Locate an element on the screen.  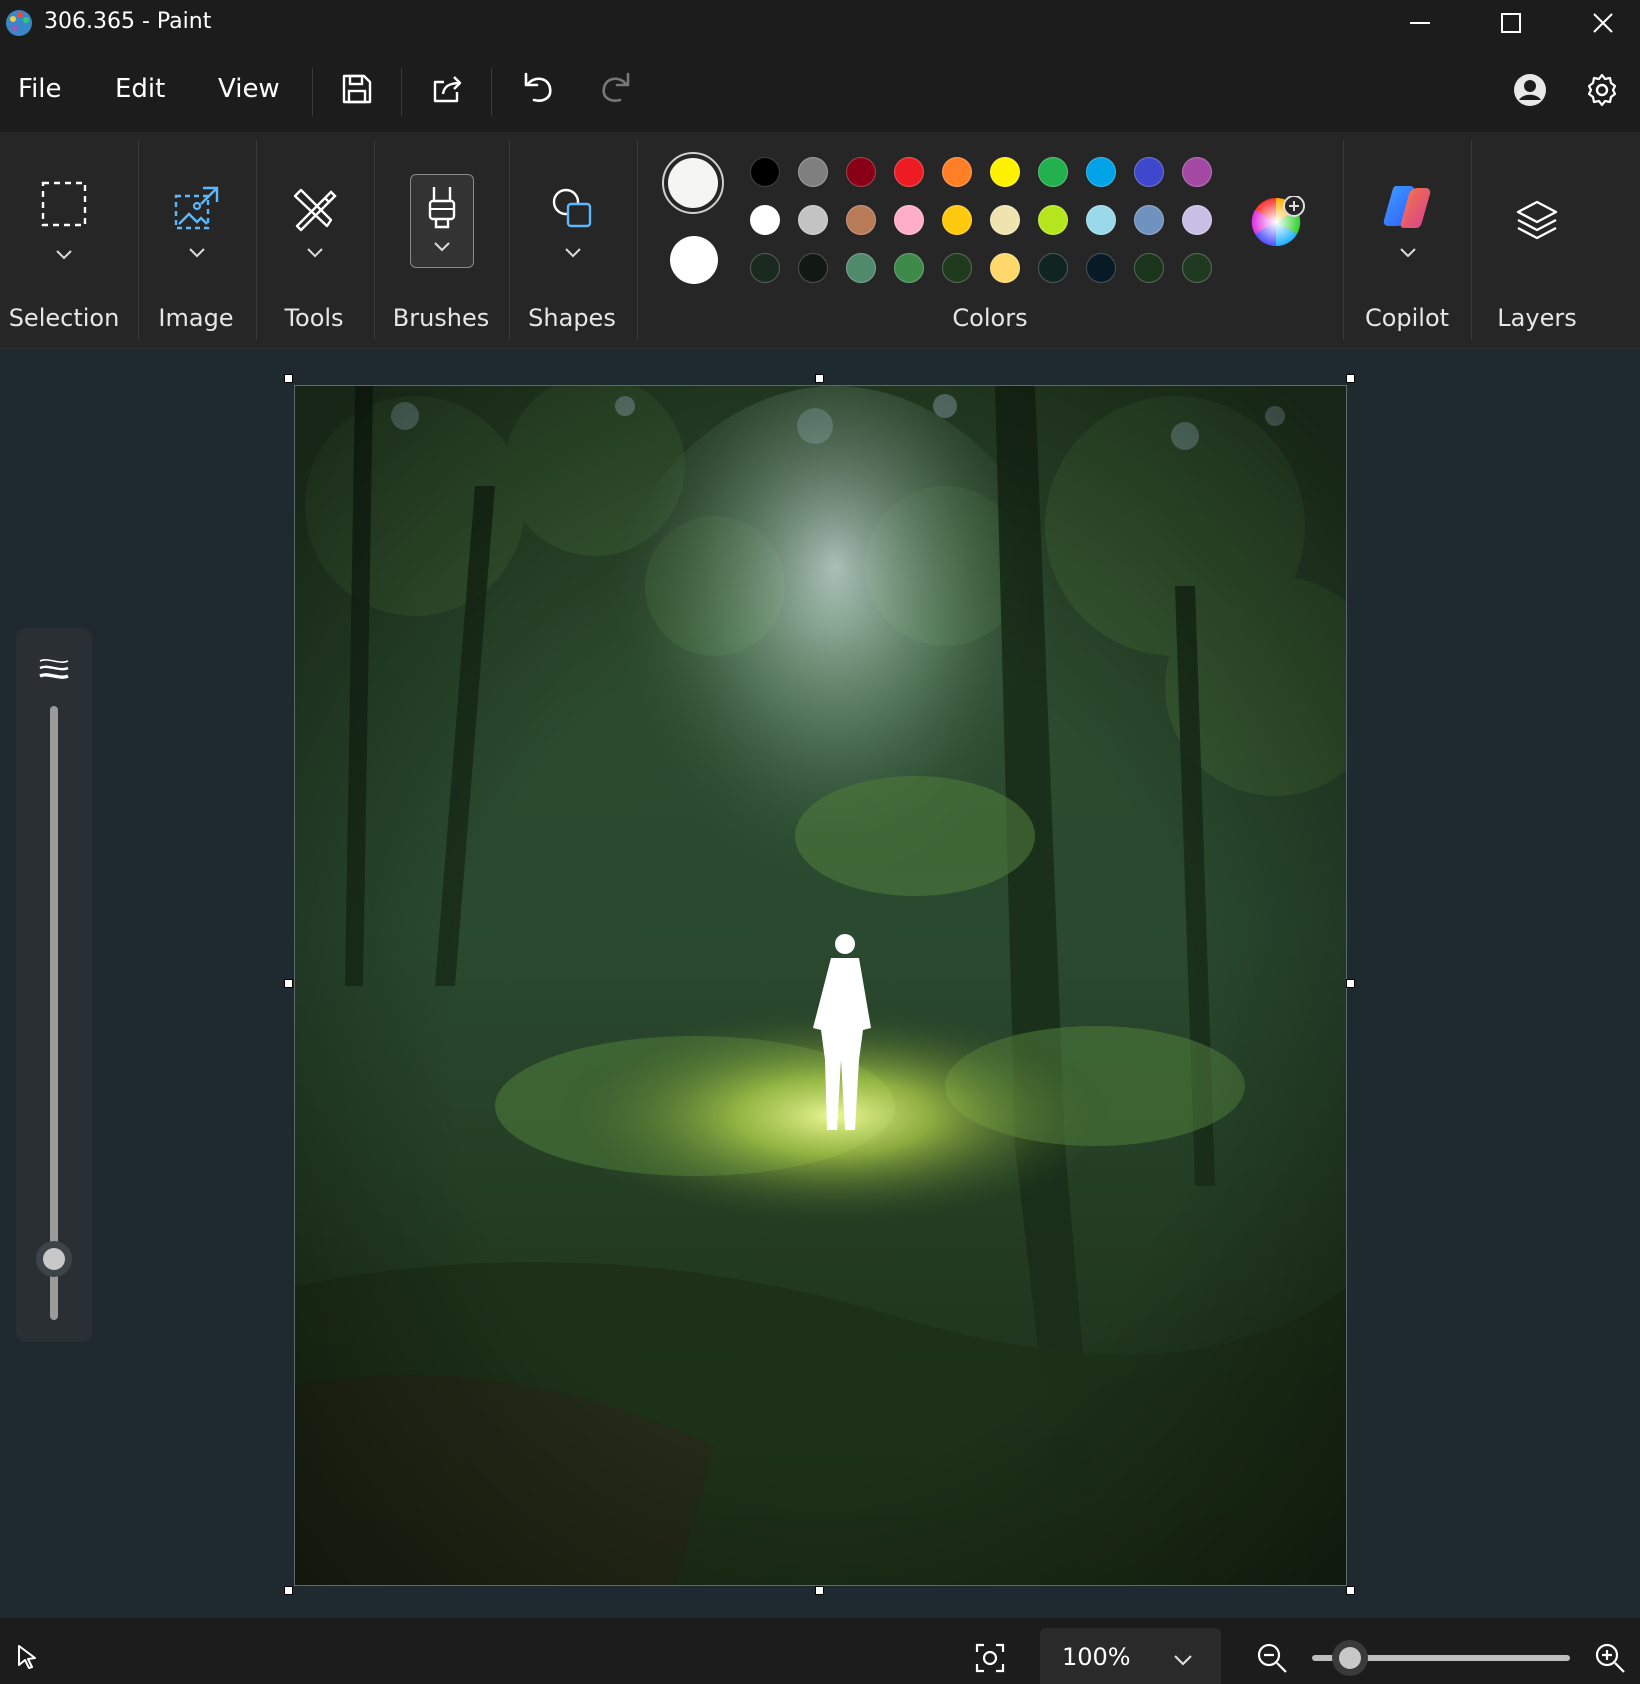
primary-color-button is located at coordinates (693, 183).